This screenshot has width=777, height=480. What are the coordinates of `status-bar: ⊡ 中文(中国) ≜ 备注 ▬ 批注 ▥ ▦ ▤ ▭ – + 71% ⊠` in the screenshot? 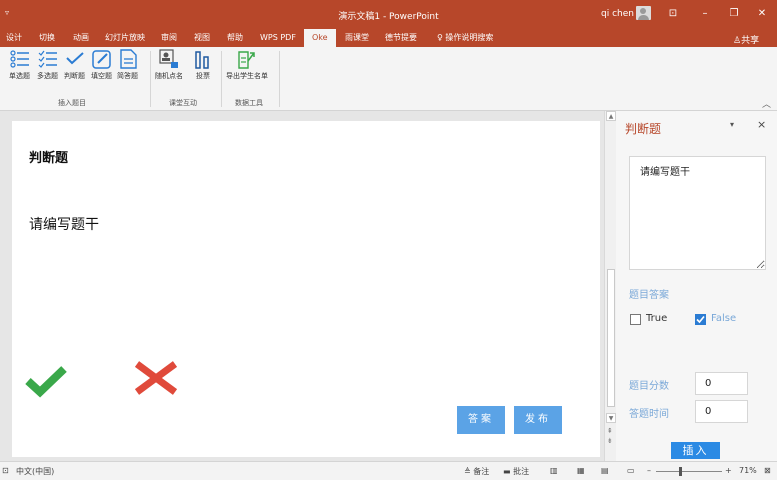 It's located at (388, 470).